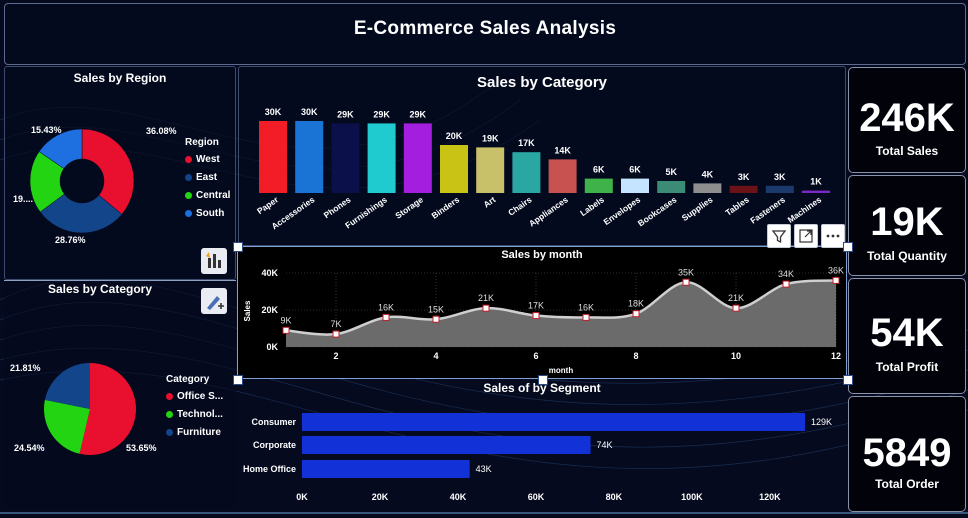 Image resolution: width=968 pixels, height=518 pixels. What do you see at coordinates (833, 236) in the screenshot?
I see `more-options-button` at bounding box center [833, 236].